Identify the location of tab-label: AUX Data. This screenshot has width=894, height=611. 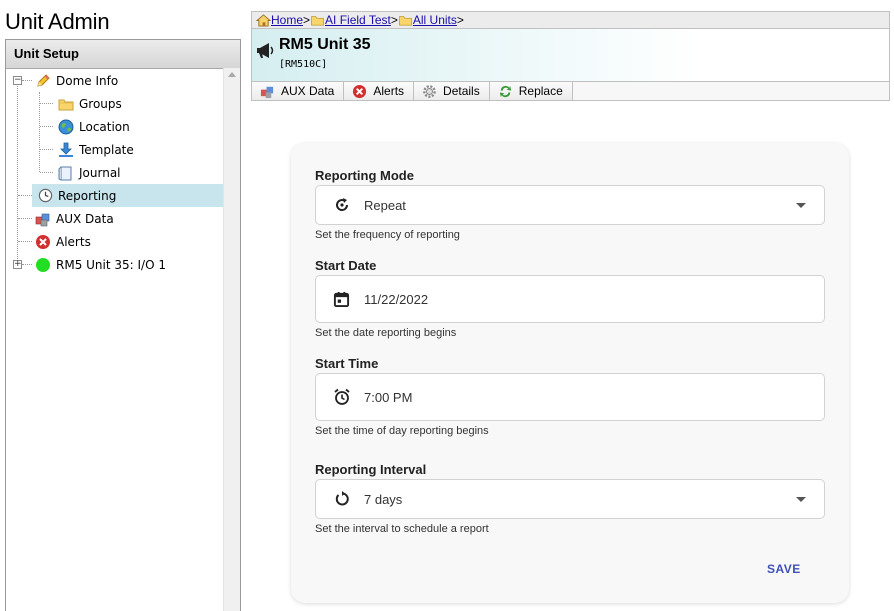
(308, 91).